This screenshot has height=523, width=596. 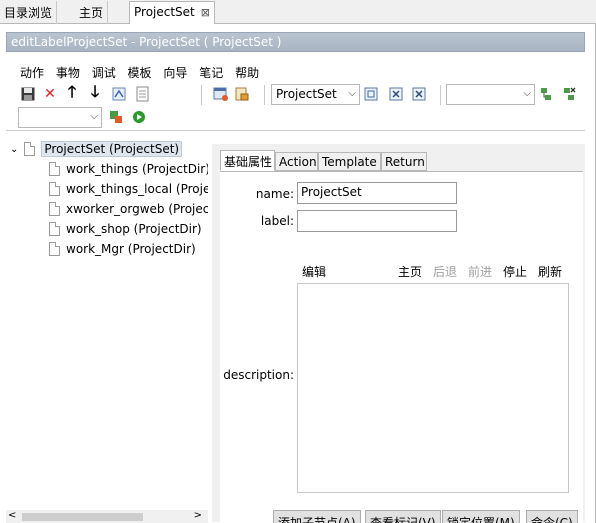 What do you see at coordinates (205, 12) in the screenshot?
I see `close-icon: ⊠` at bounding box center [205, 12].